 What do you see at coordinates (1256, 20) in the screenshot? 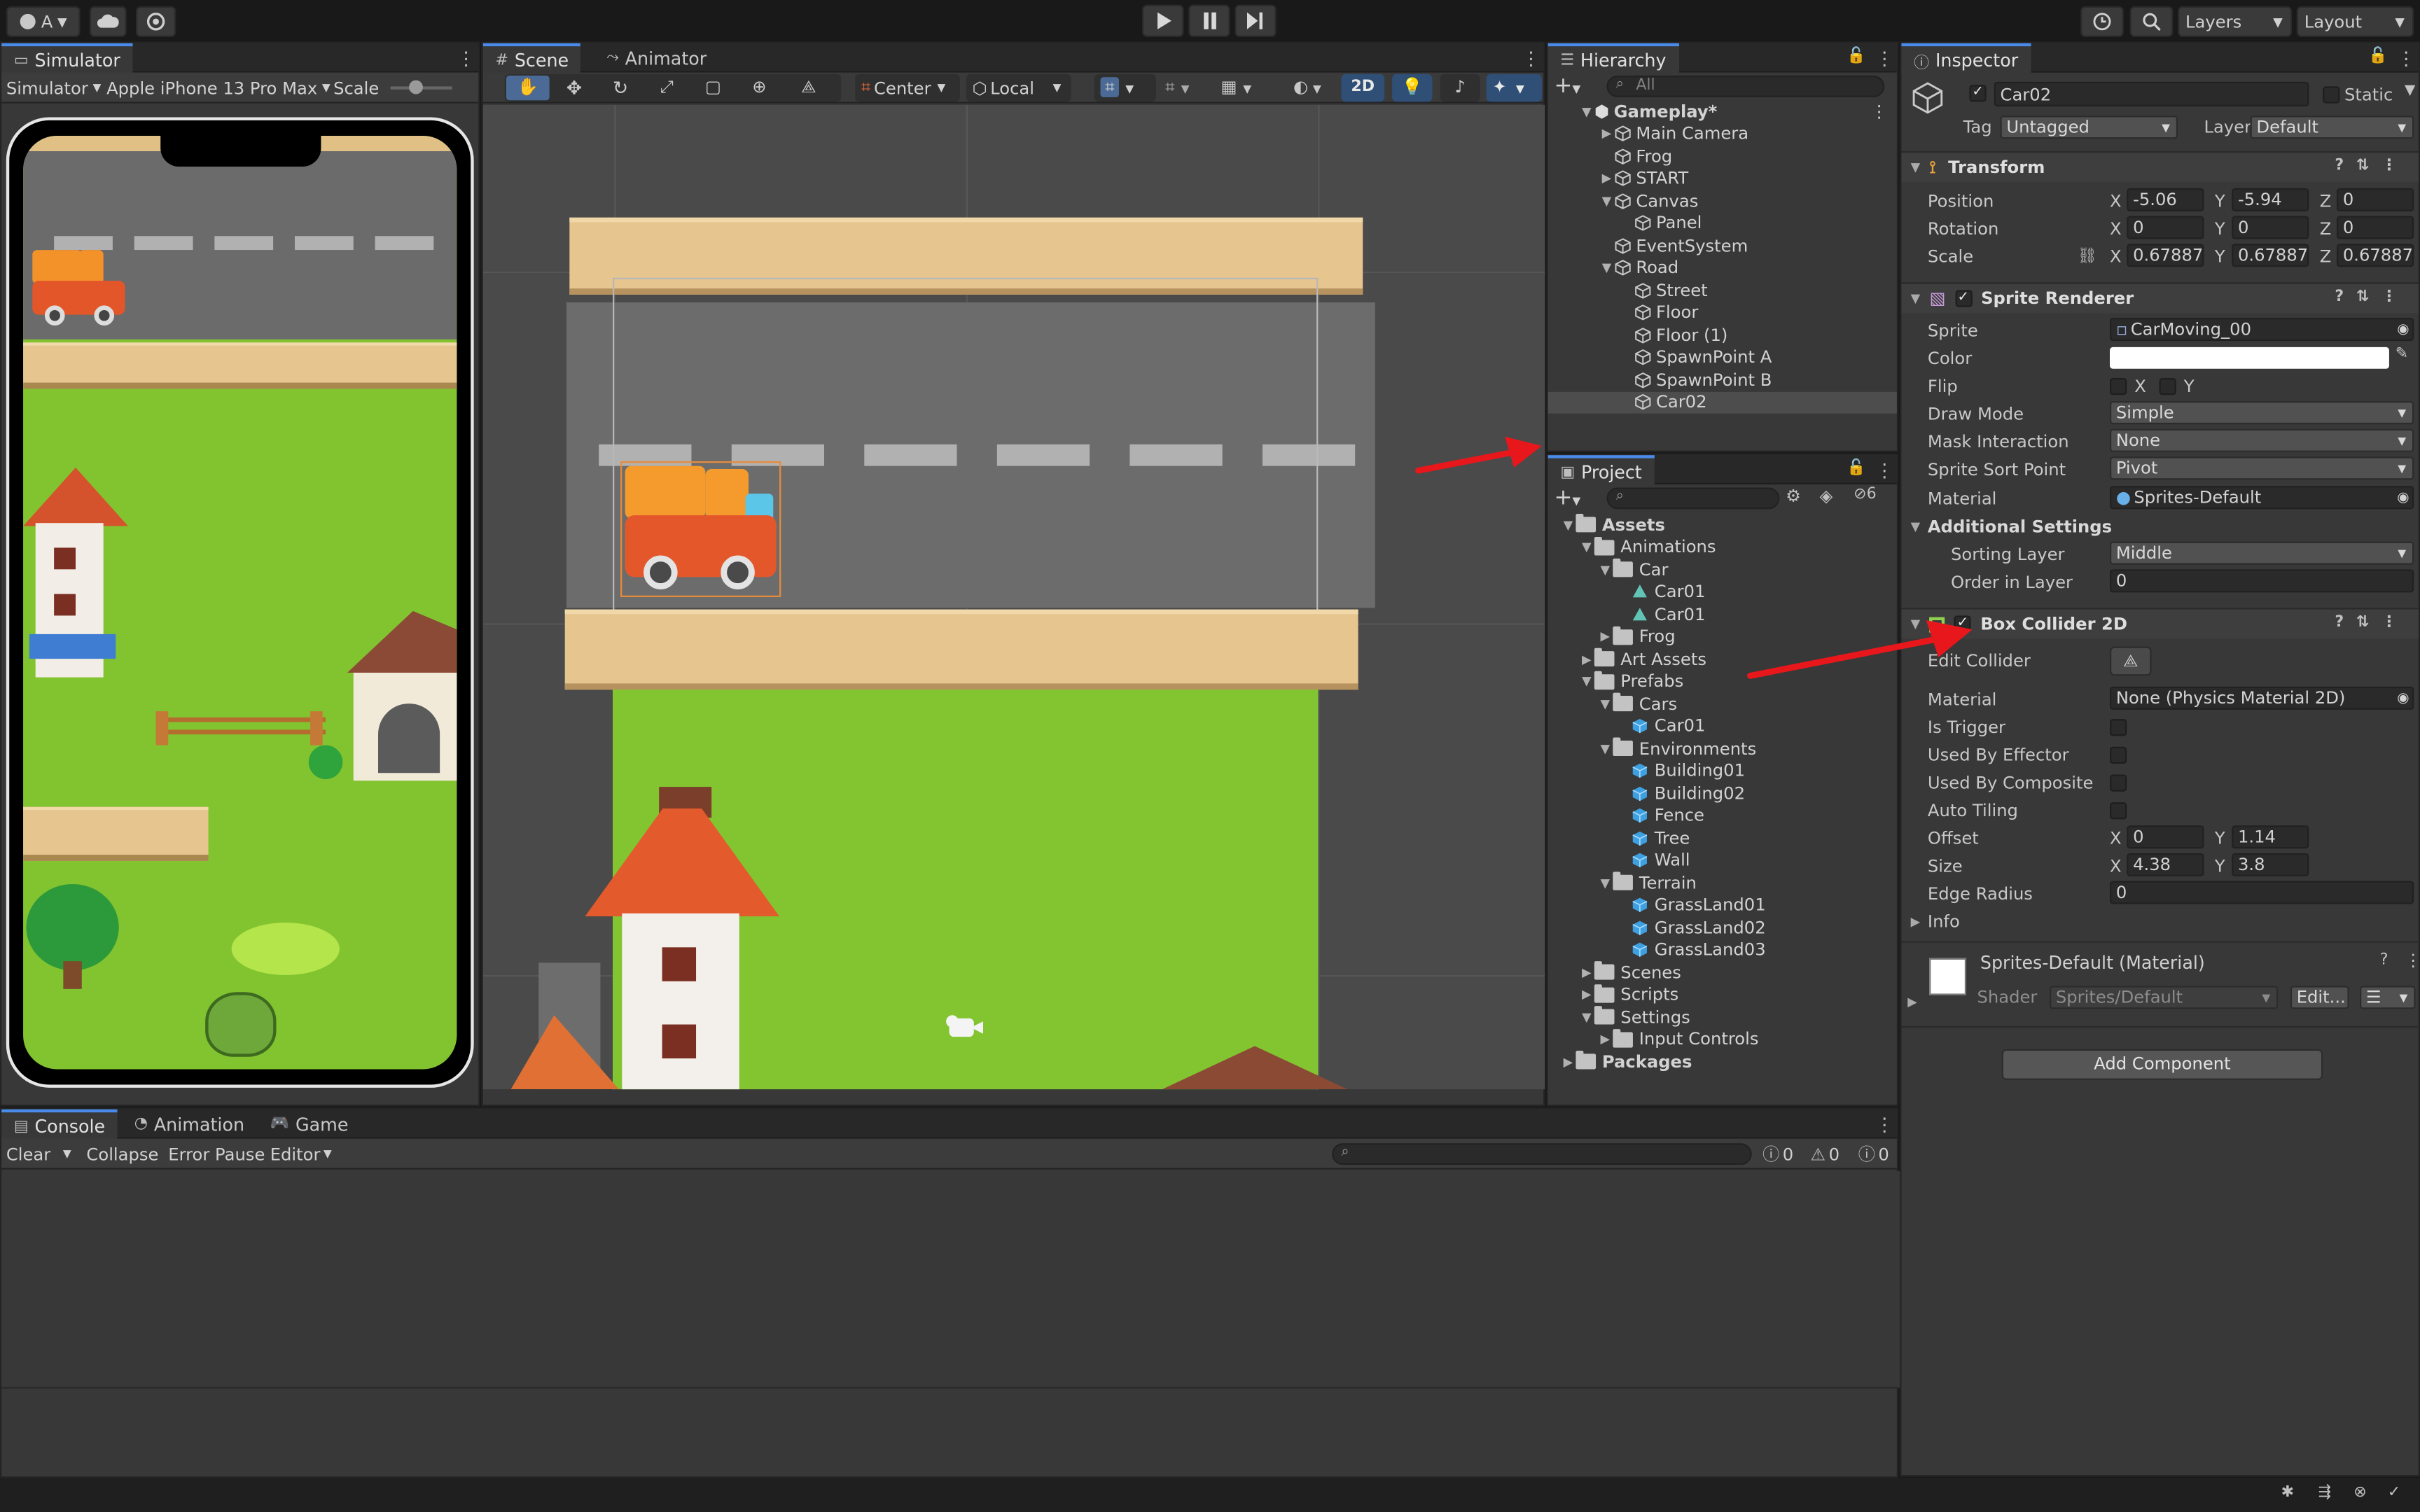
I see `step-button` at bounding box center [1256, 20].